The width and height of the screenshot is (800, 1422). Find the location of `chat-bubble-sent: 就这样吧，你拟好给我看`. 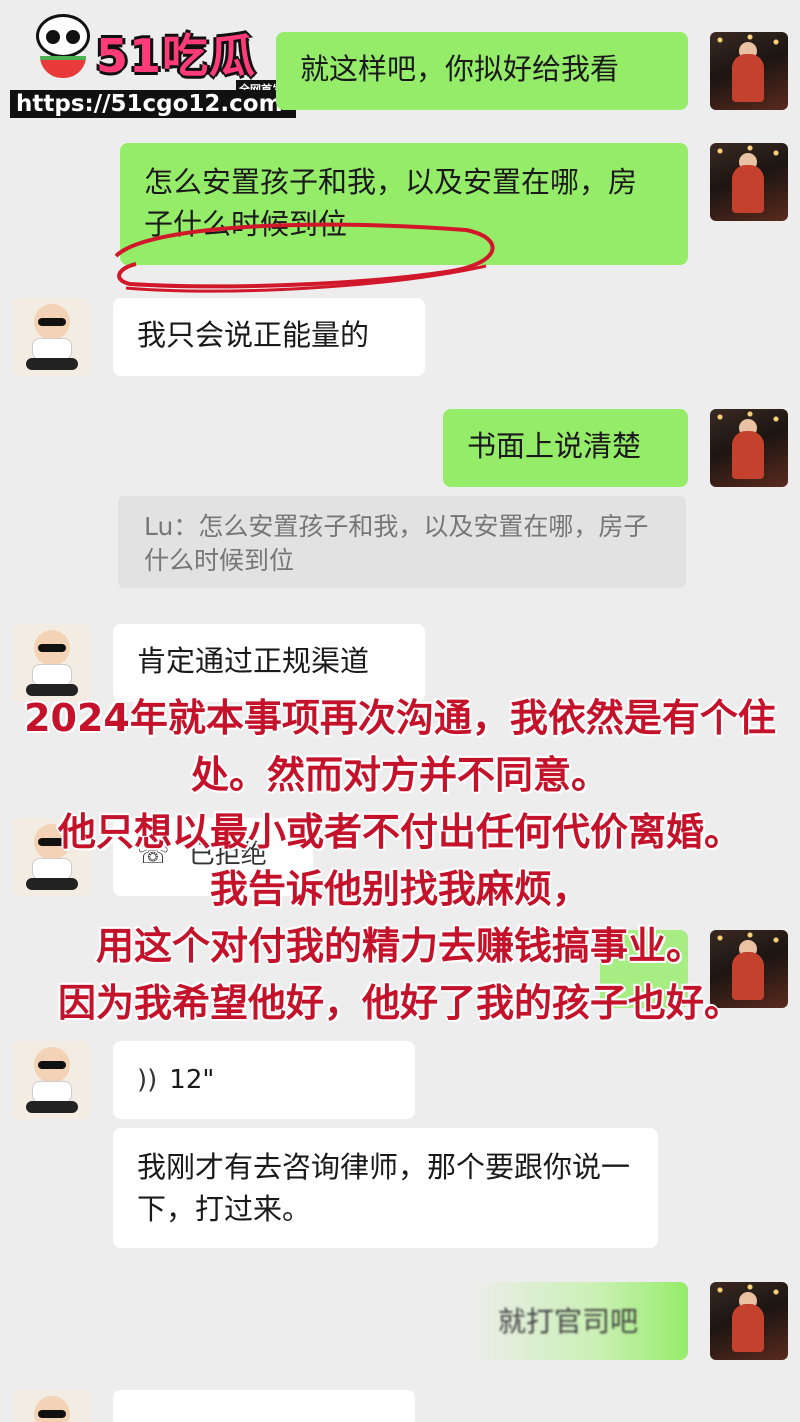

chat-bubble-sent: 就这样吧，你拟好给我看 is located at coordinates (482, 71).